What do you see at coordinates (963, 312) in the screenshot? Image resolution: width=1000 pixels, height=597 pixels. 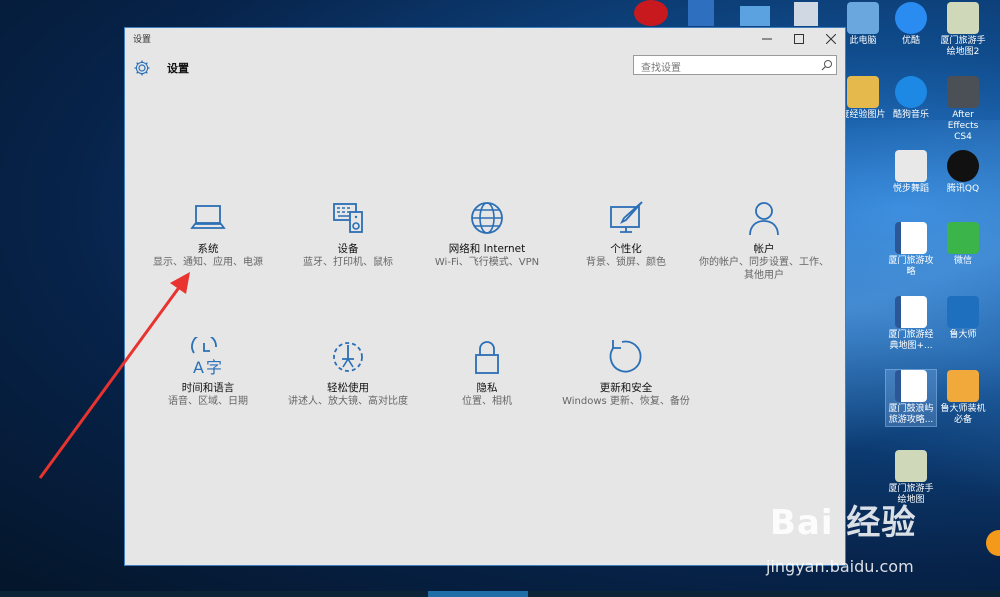 I see `ludashi-icon` at bounding box center [963, 312].